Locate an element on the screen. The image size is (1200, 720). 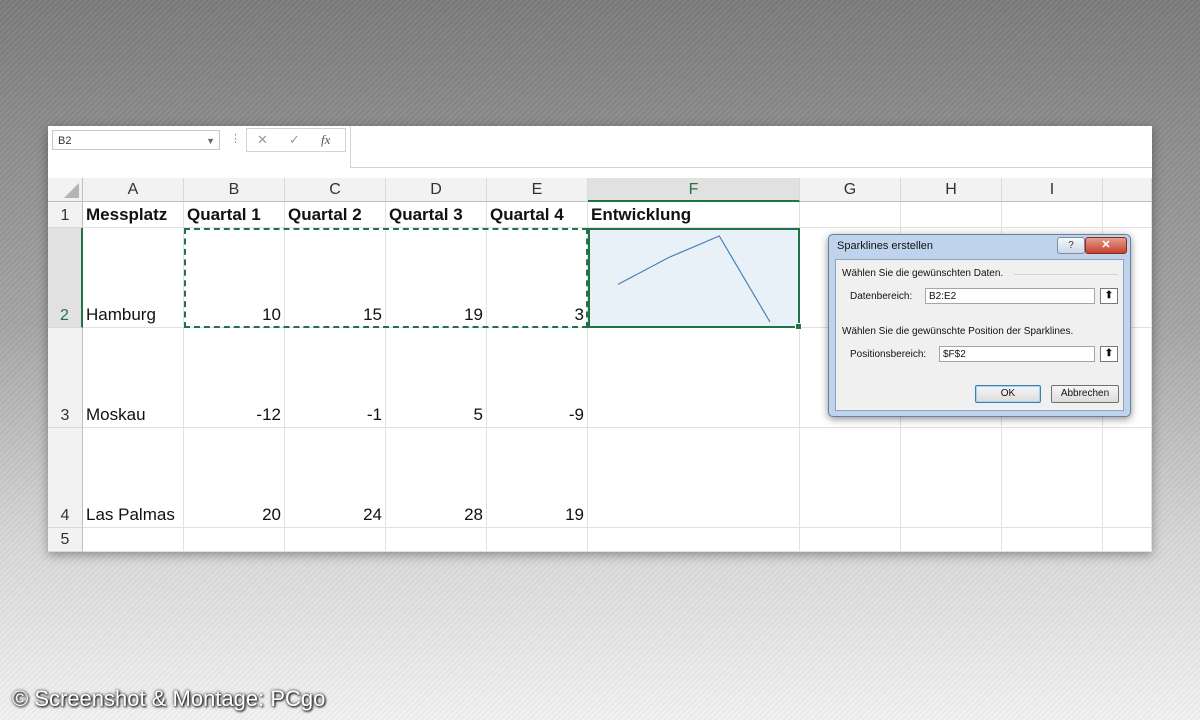
row-header-4: 4 is located at coordinates (65, 478).